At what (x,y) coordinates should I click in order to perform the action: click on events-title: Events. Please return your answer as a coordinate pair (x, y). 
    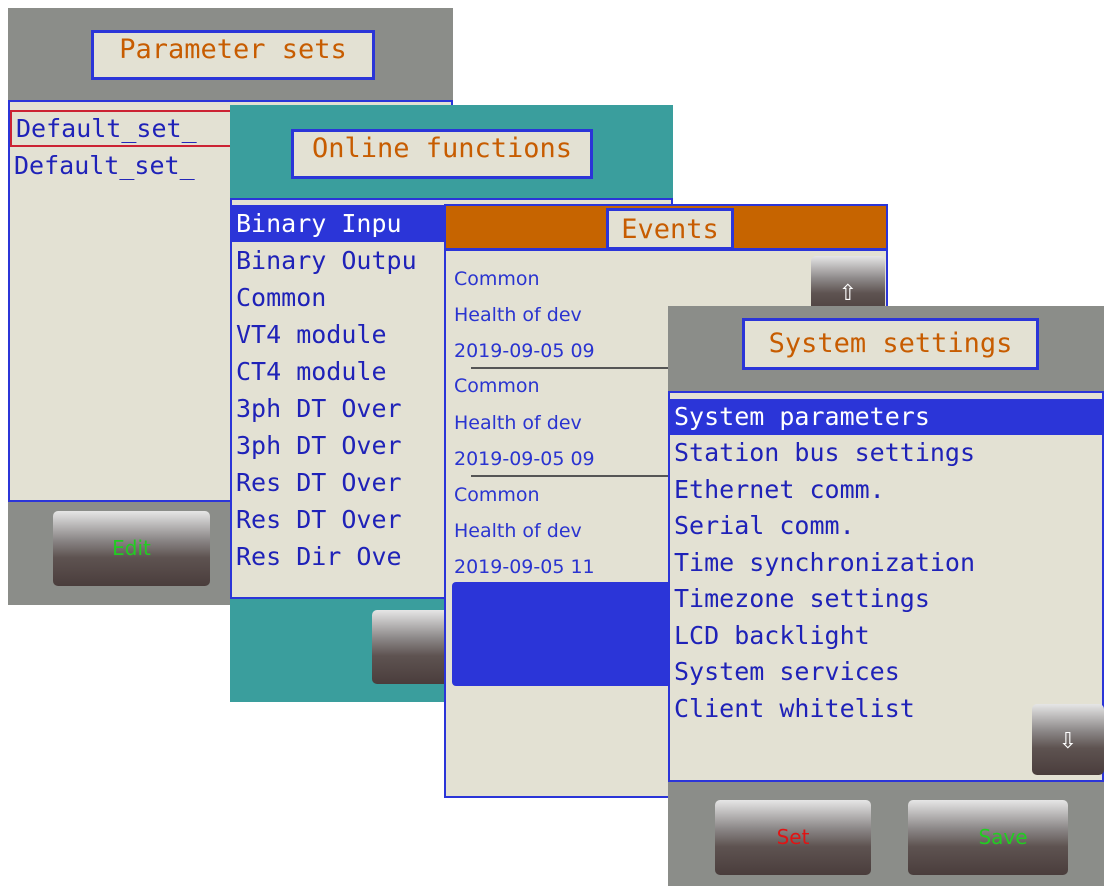
    Looking at the image, I should click on (670, 229).